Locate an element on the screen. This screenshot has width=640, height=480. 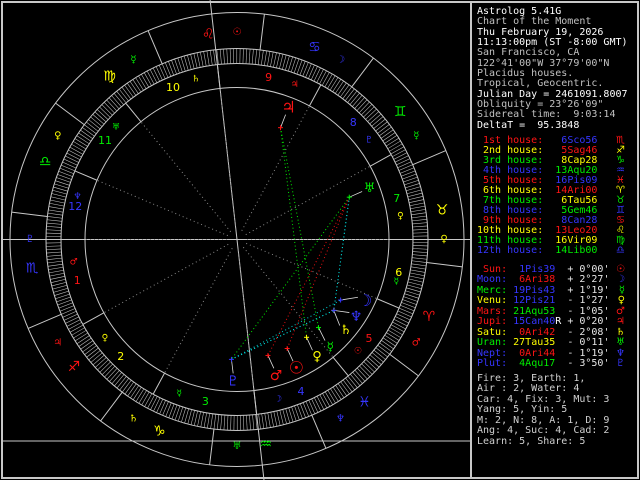
panel-divider is located at coordinates (471, 240).